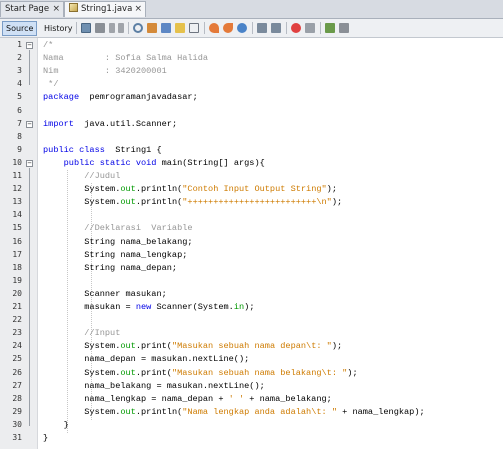  I want to click on code-line: package pemrogramanjavadasar;, so click(120, 97).